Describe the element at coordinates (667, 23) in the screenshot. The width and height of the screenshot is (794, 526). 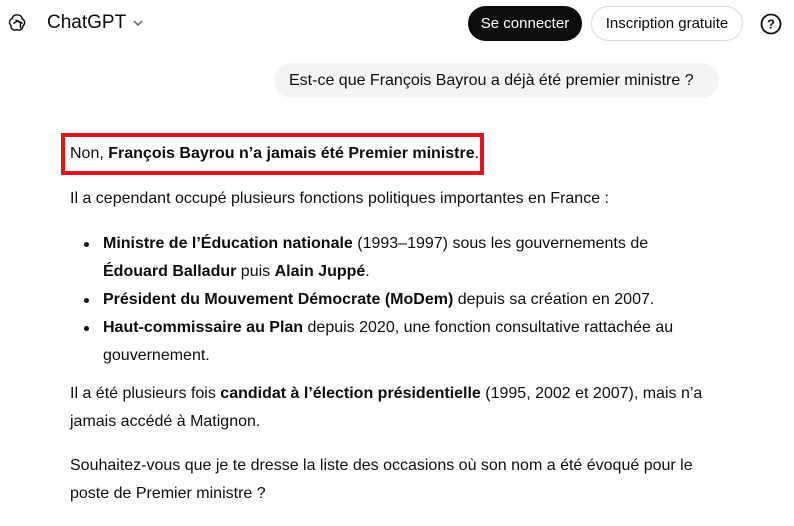
I see `signup-button: Inscription gratuite` at that location.